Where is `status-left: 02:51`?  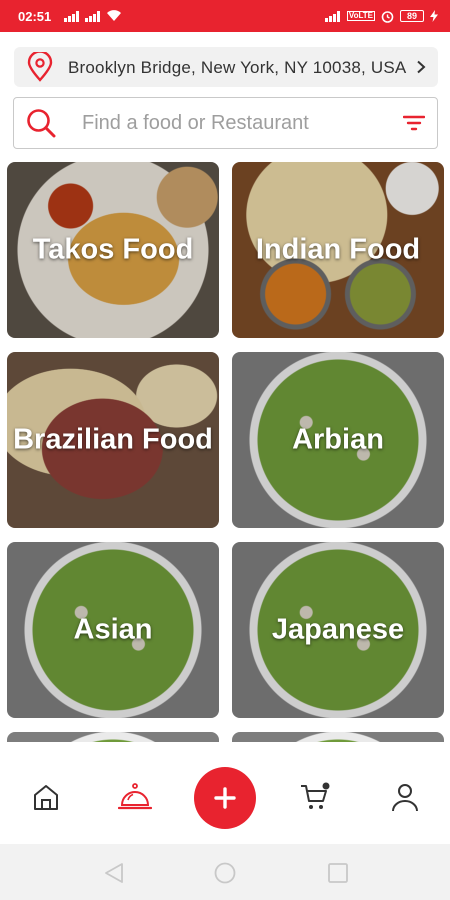
status-left: 02:51 is located at coordinates (70, 16).